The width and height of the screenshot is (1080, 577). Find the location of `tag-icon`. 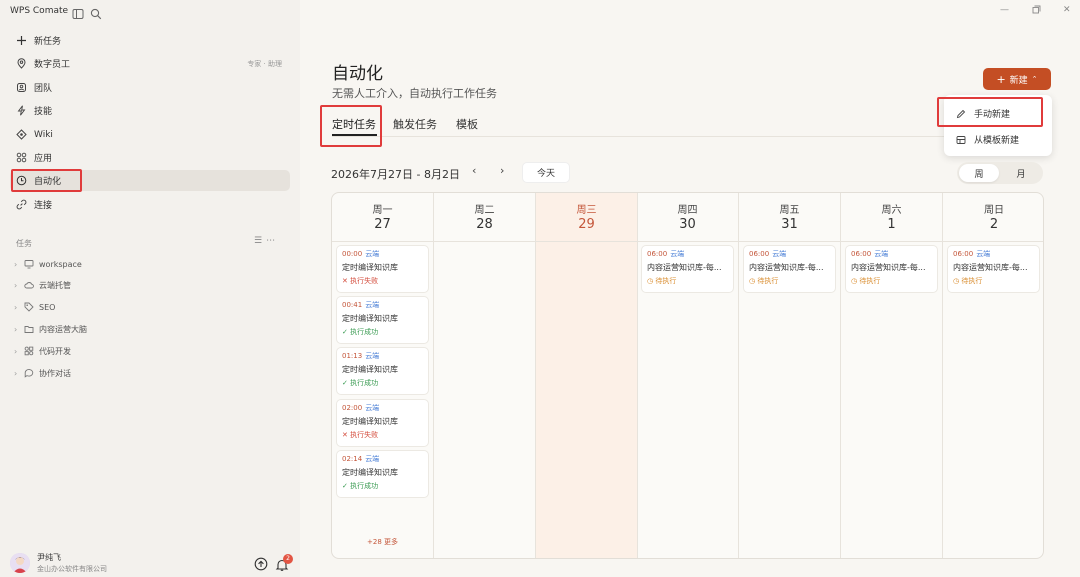

tag-icon is located at coordinates (30, 307).